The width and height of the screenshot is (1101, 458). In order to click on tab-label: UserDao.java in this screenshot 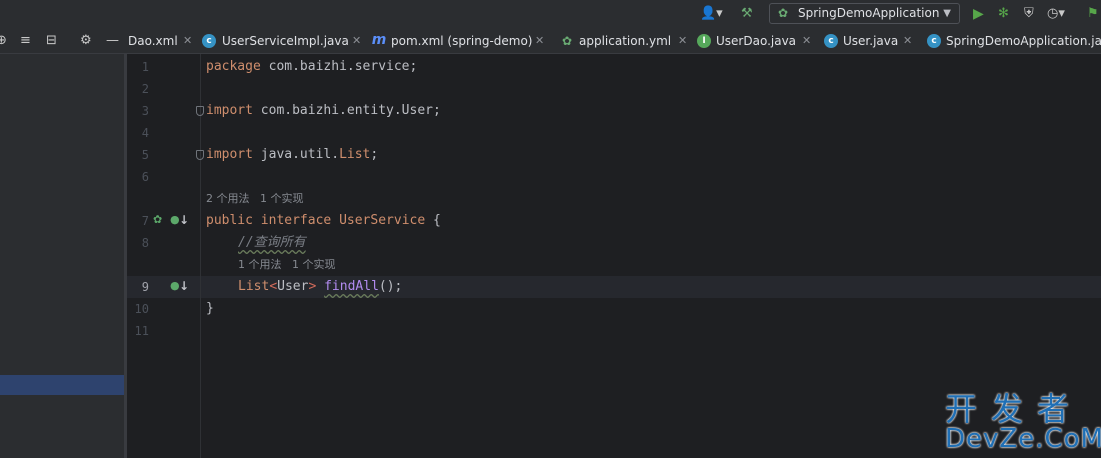, I will do `click(756, 41)`.